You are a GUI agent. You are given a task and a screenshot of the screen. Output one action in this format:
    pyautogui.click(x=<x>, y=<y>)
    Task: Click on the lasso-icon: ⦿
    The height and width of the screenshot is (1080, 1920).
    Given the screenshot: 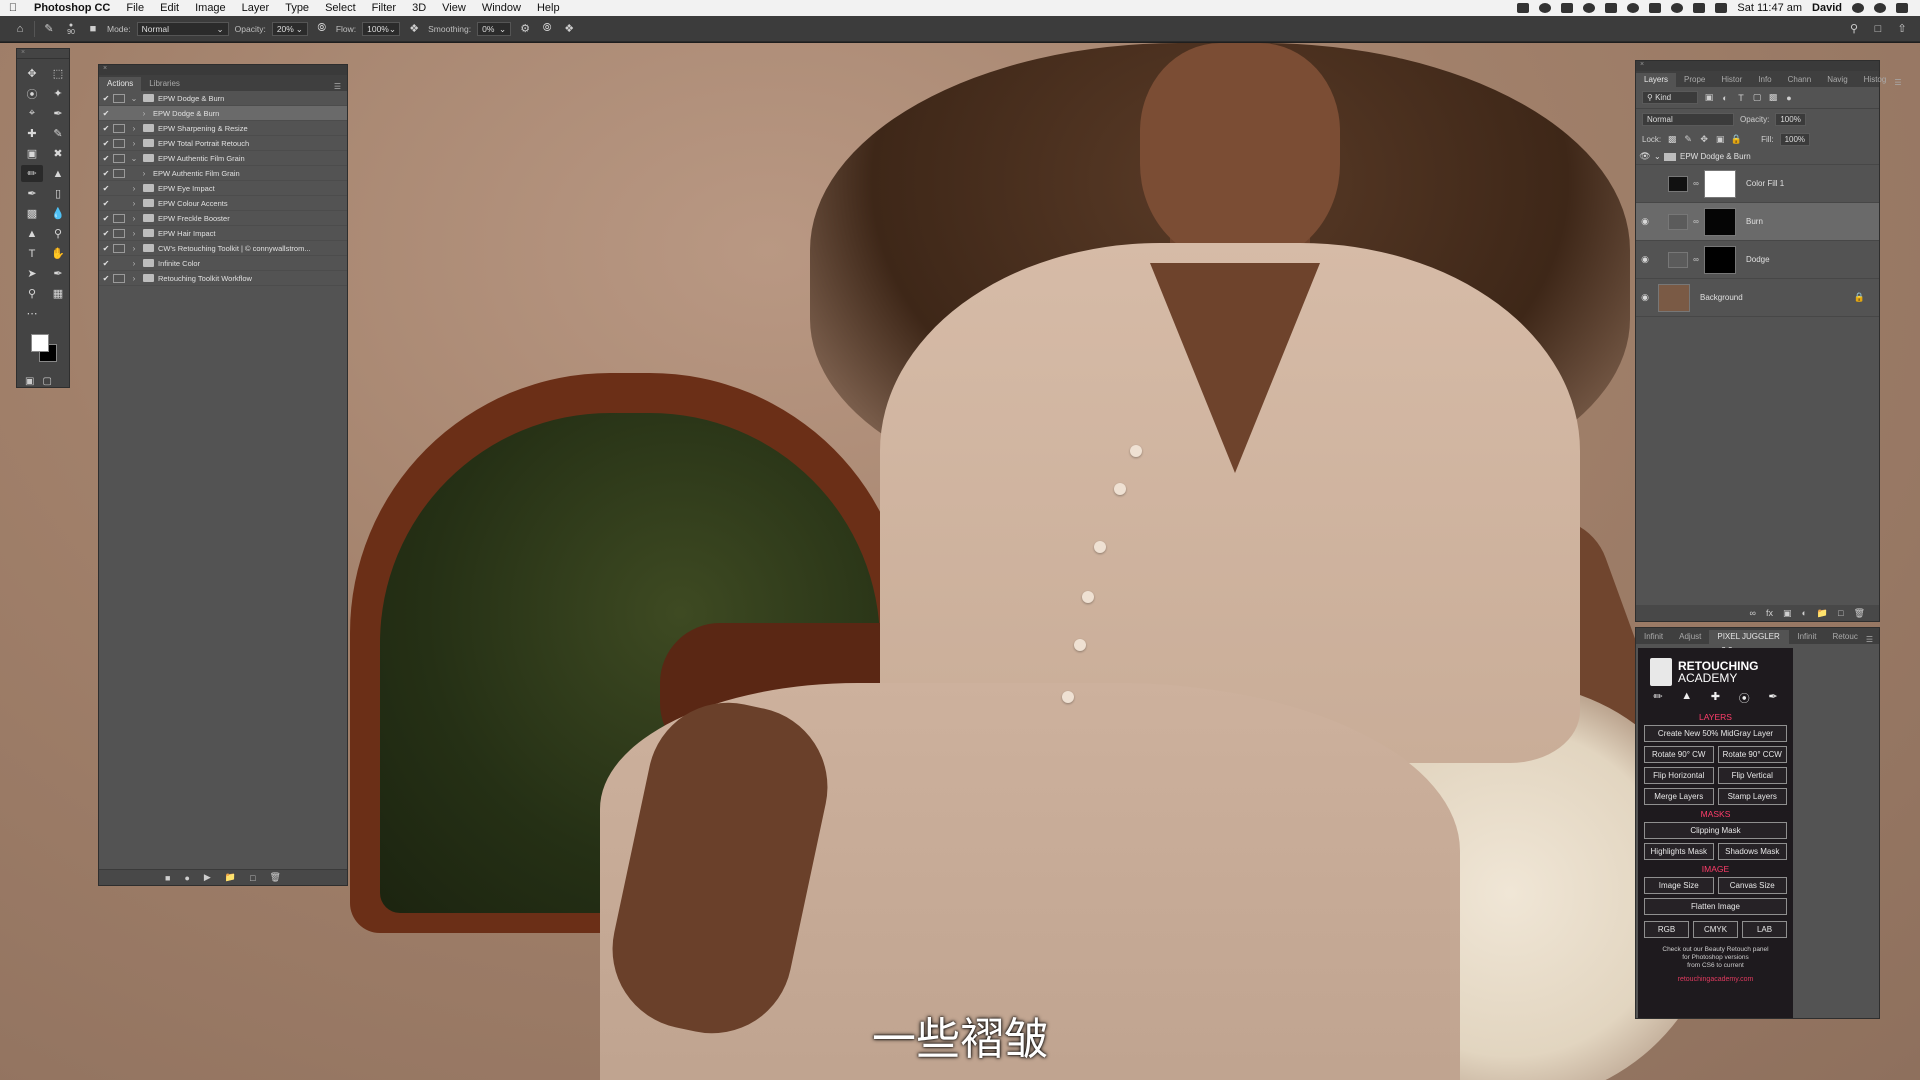 What is the action you would take?
    pyautogui.click(x=1744, y=699)
    